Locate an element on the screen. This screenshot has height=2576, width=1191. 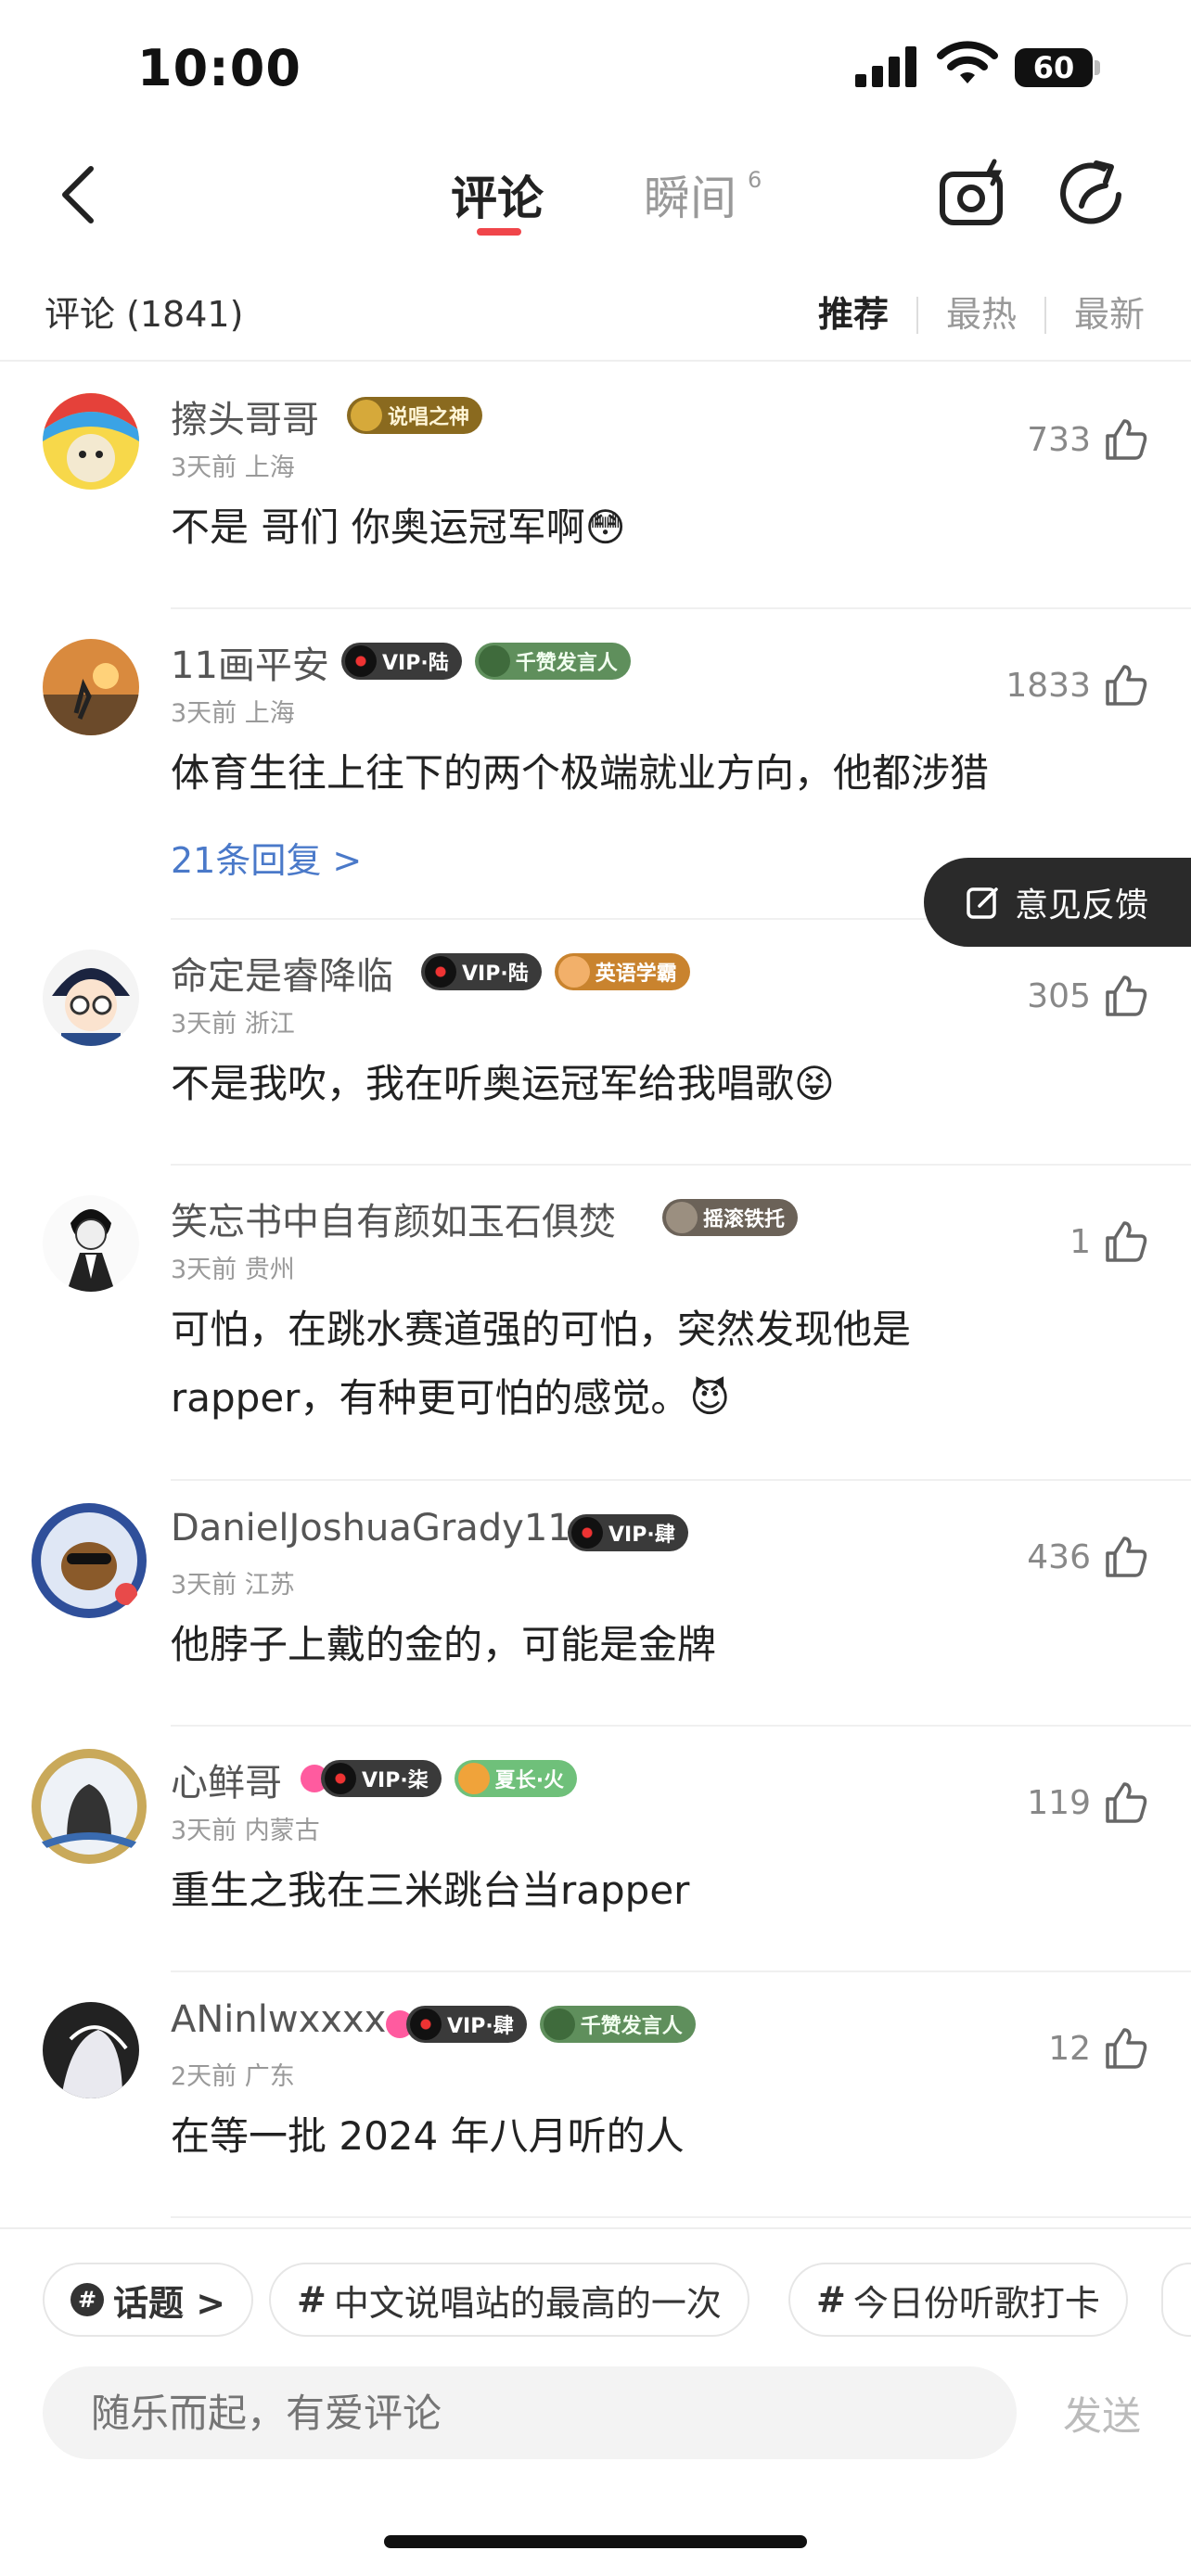
comment-text: 可怕，在跳水赛道强的可怕，突然发现他是 rapper，有种更可怕的感觉。😈 is located at coordinates (597, 1364).